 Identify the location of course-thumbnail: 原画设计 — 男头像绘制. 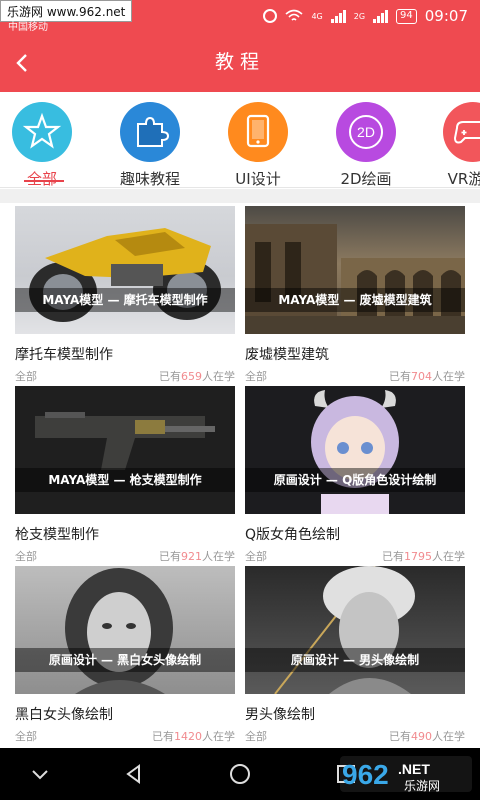
(355, 630).